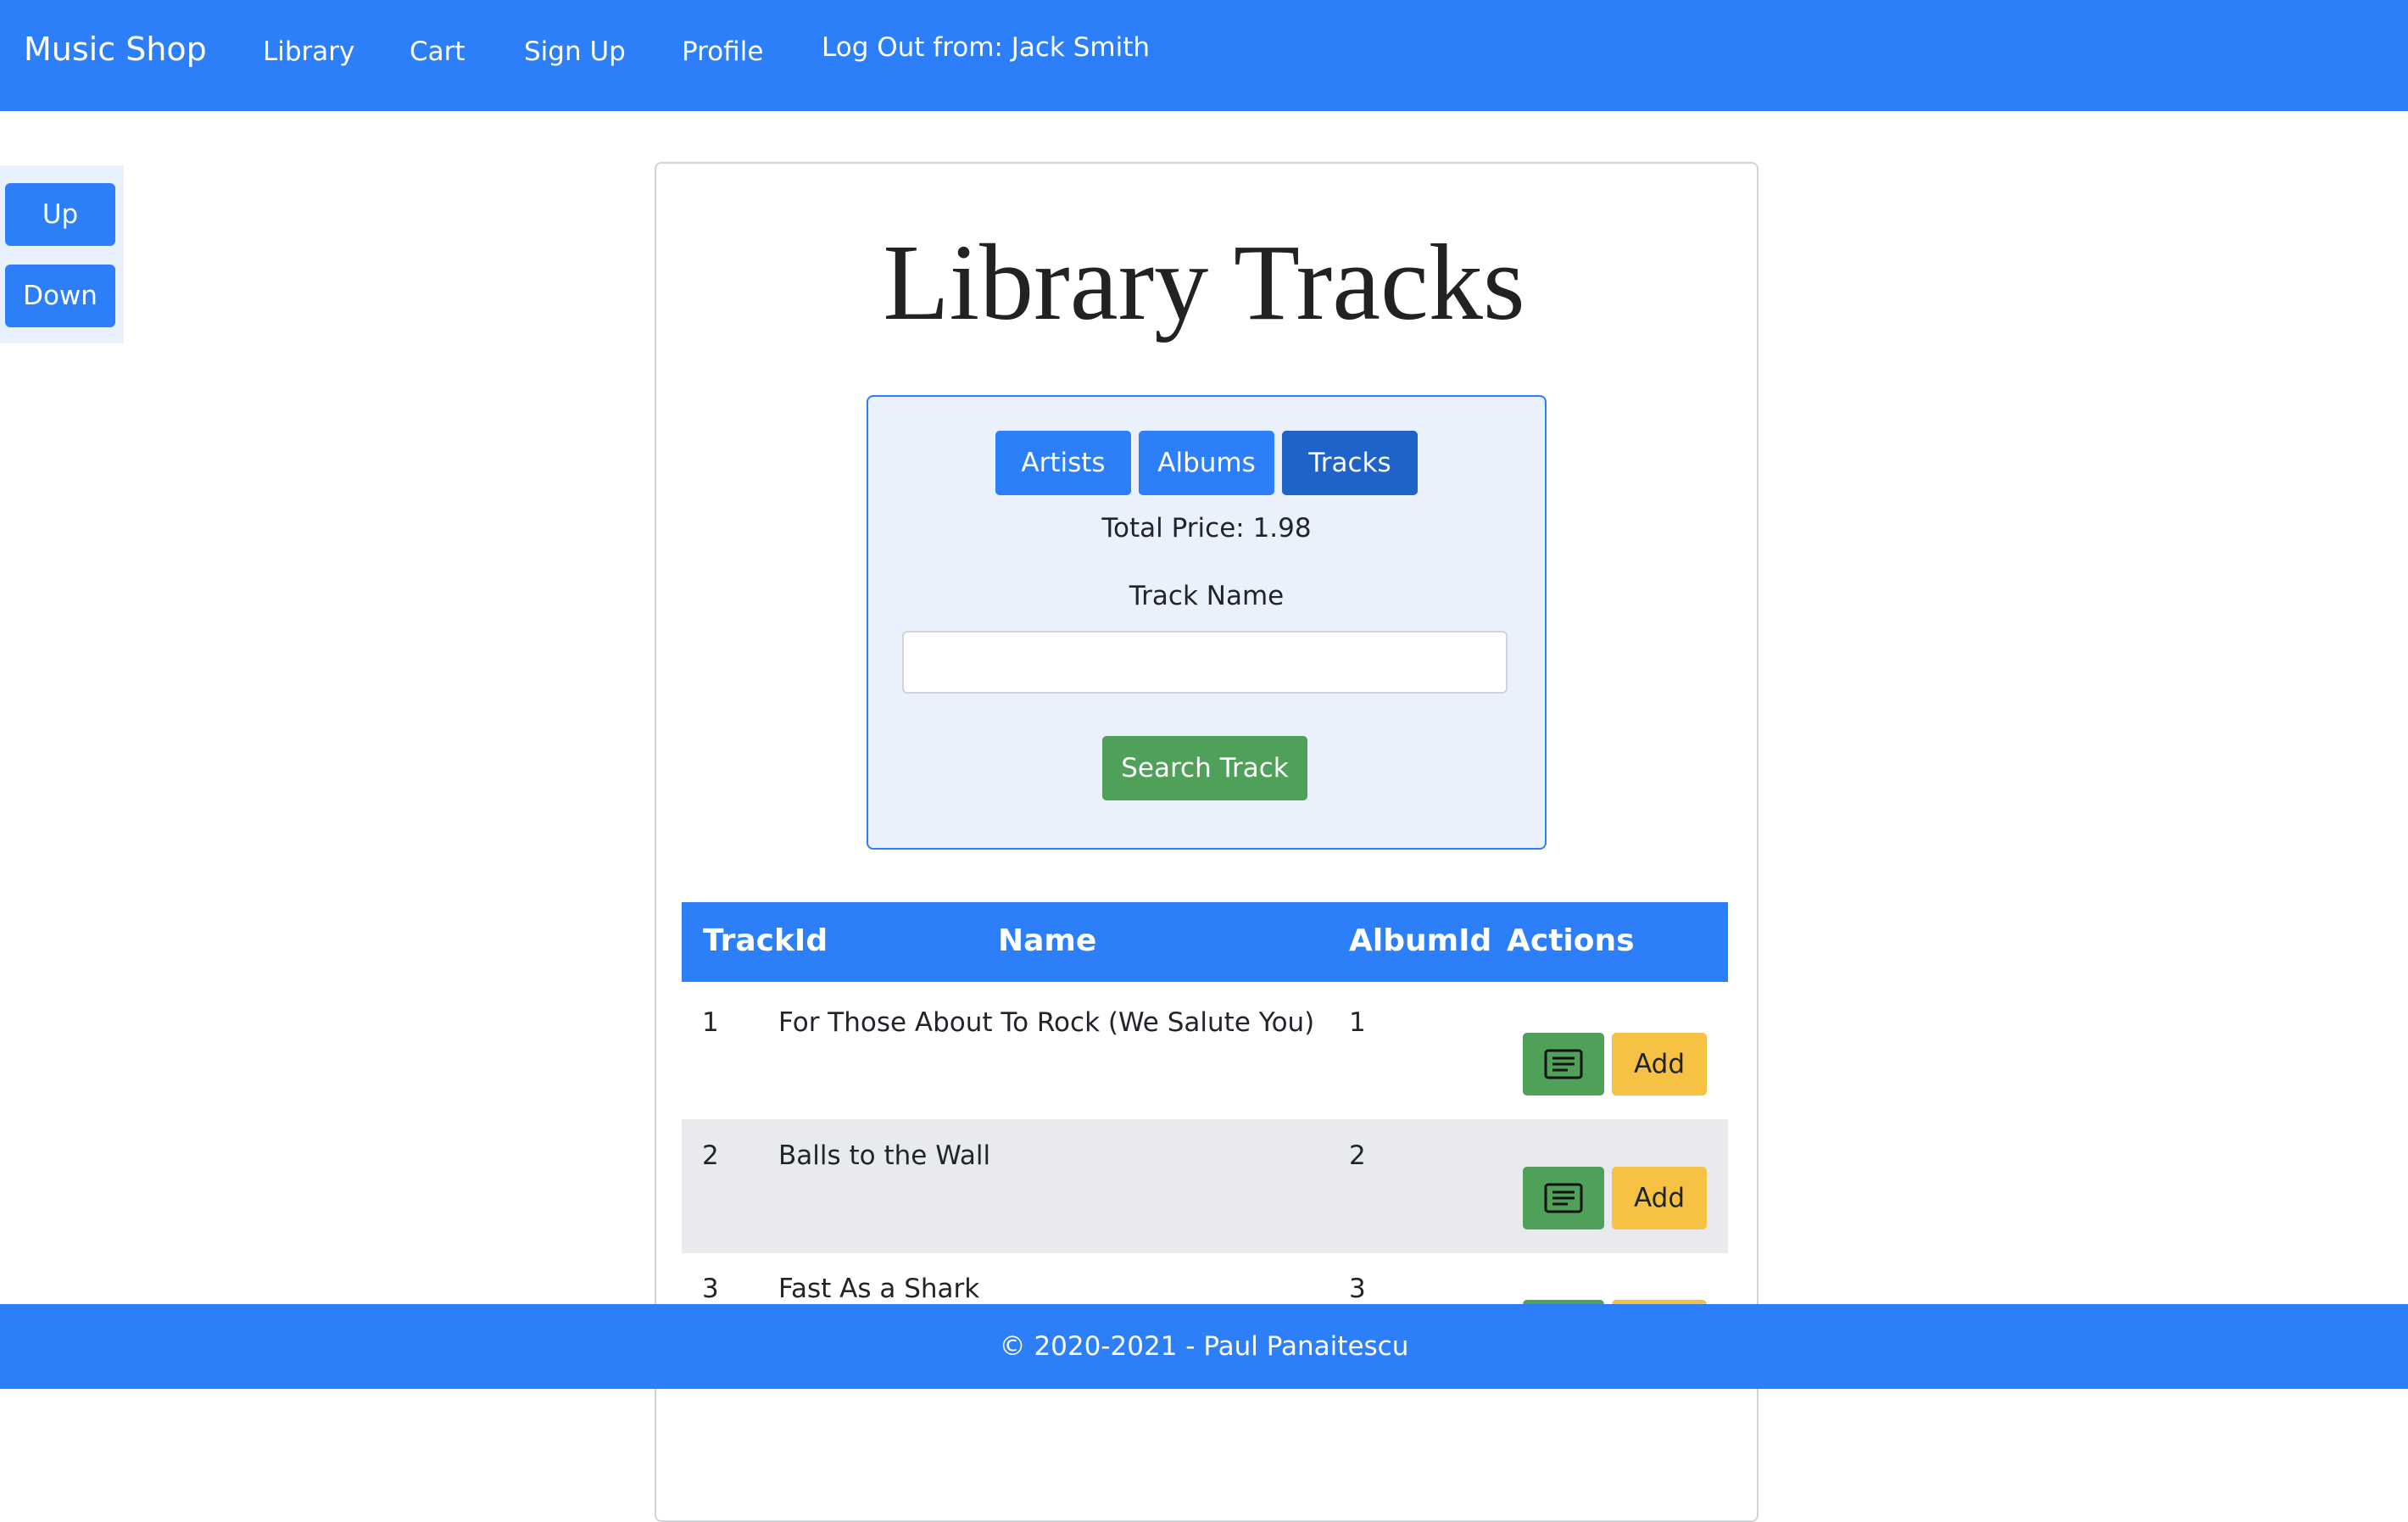  What do you see at coordinates (1205, 662) in the screenshot?
I see `track-name-input` at bounding box center [1205, 662].